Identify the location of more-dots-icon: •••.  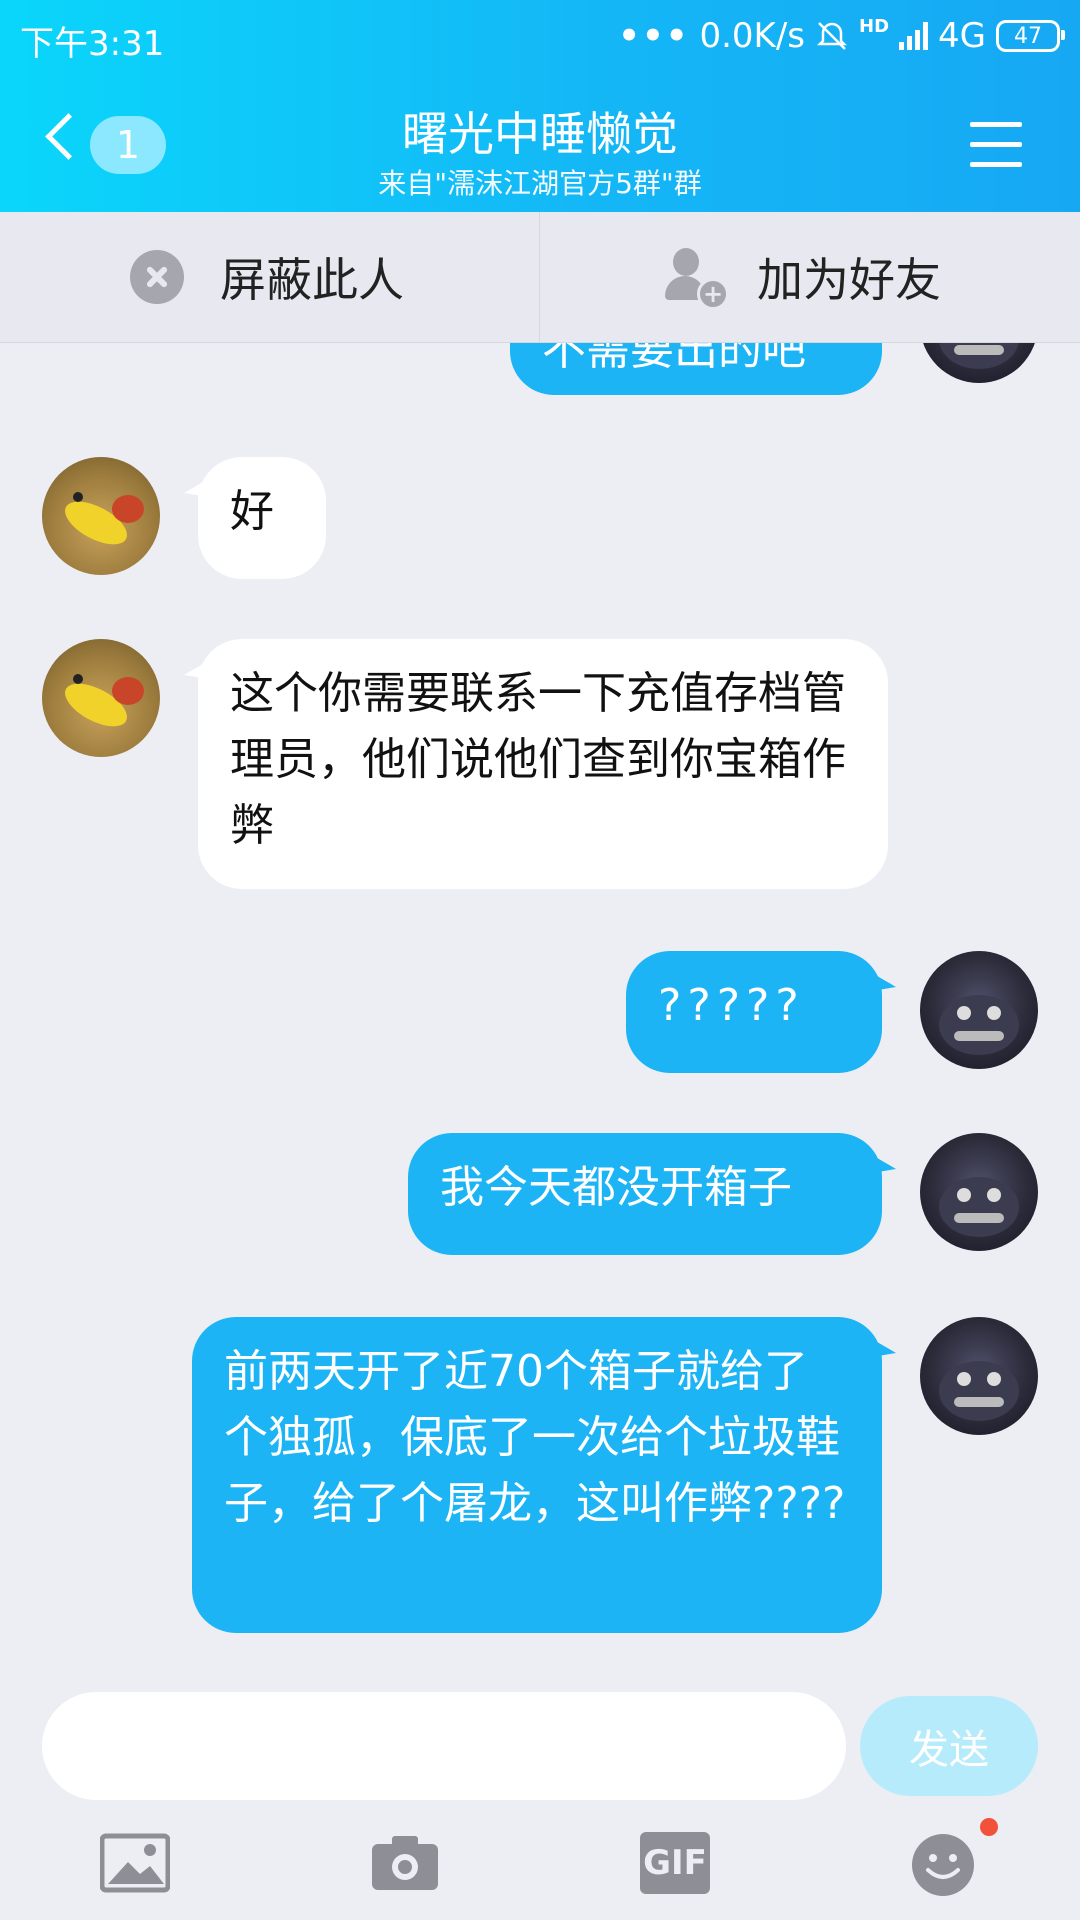
(654, 36).